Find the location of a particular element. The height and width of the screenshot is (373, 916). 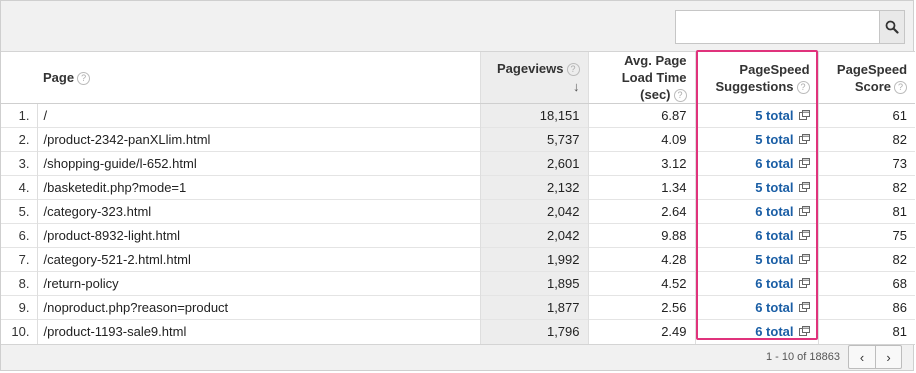

page-link: /product-2342-panXLlim.html is located at coordinates (258, 139).